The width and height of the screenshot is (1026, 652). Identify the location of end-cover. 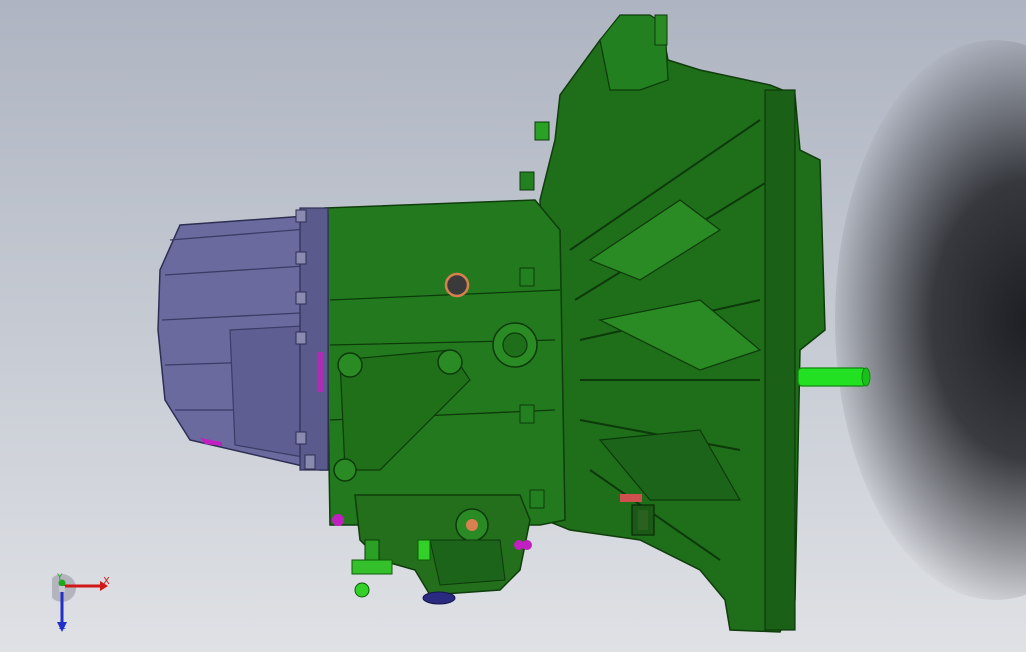
(243, 339).